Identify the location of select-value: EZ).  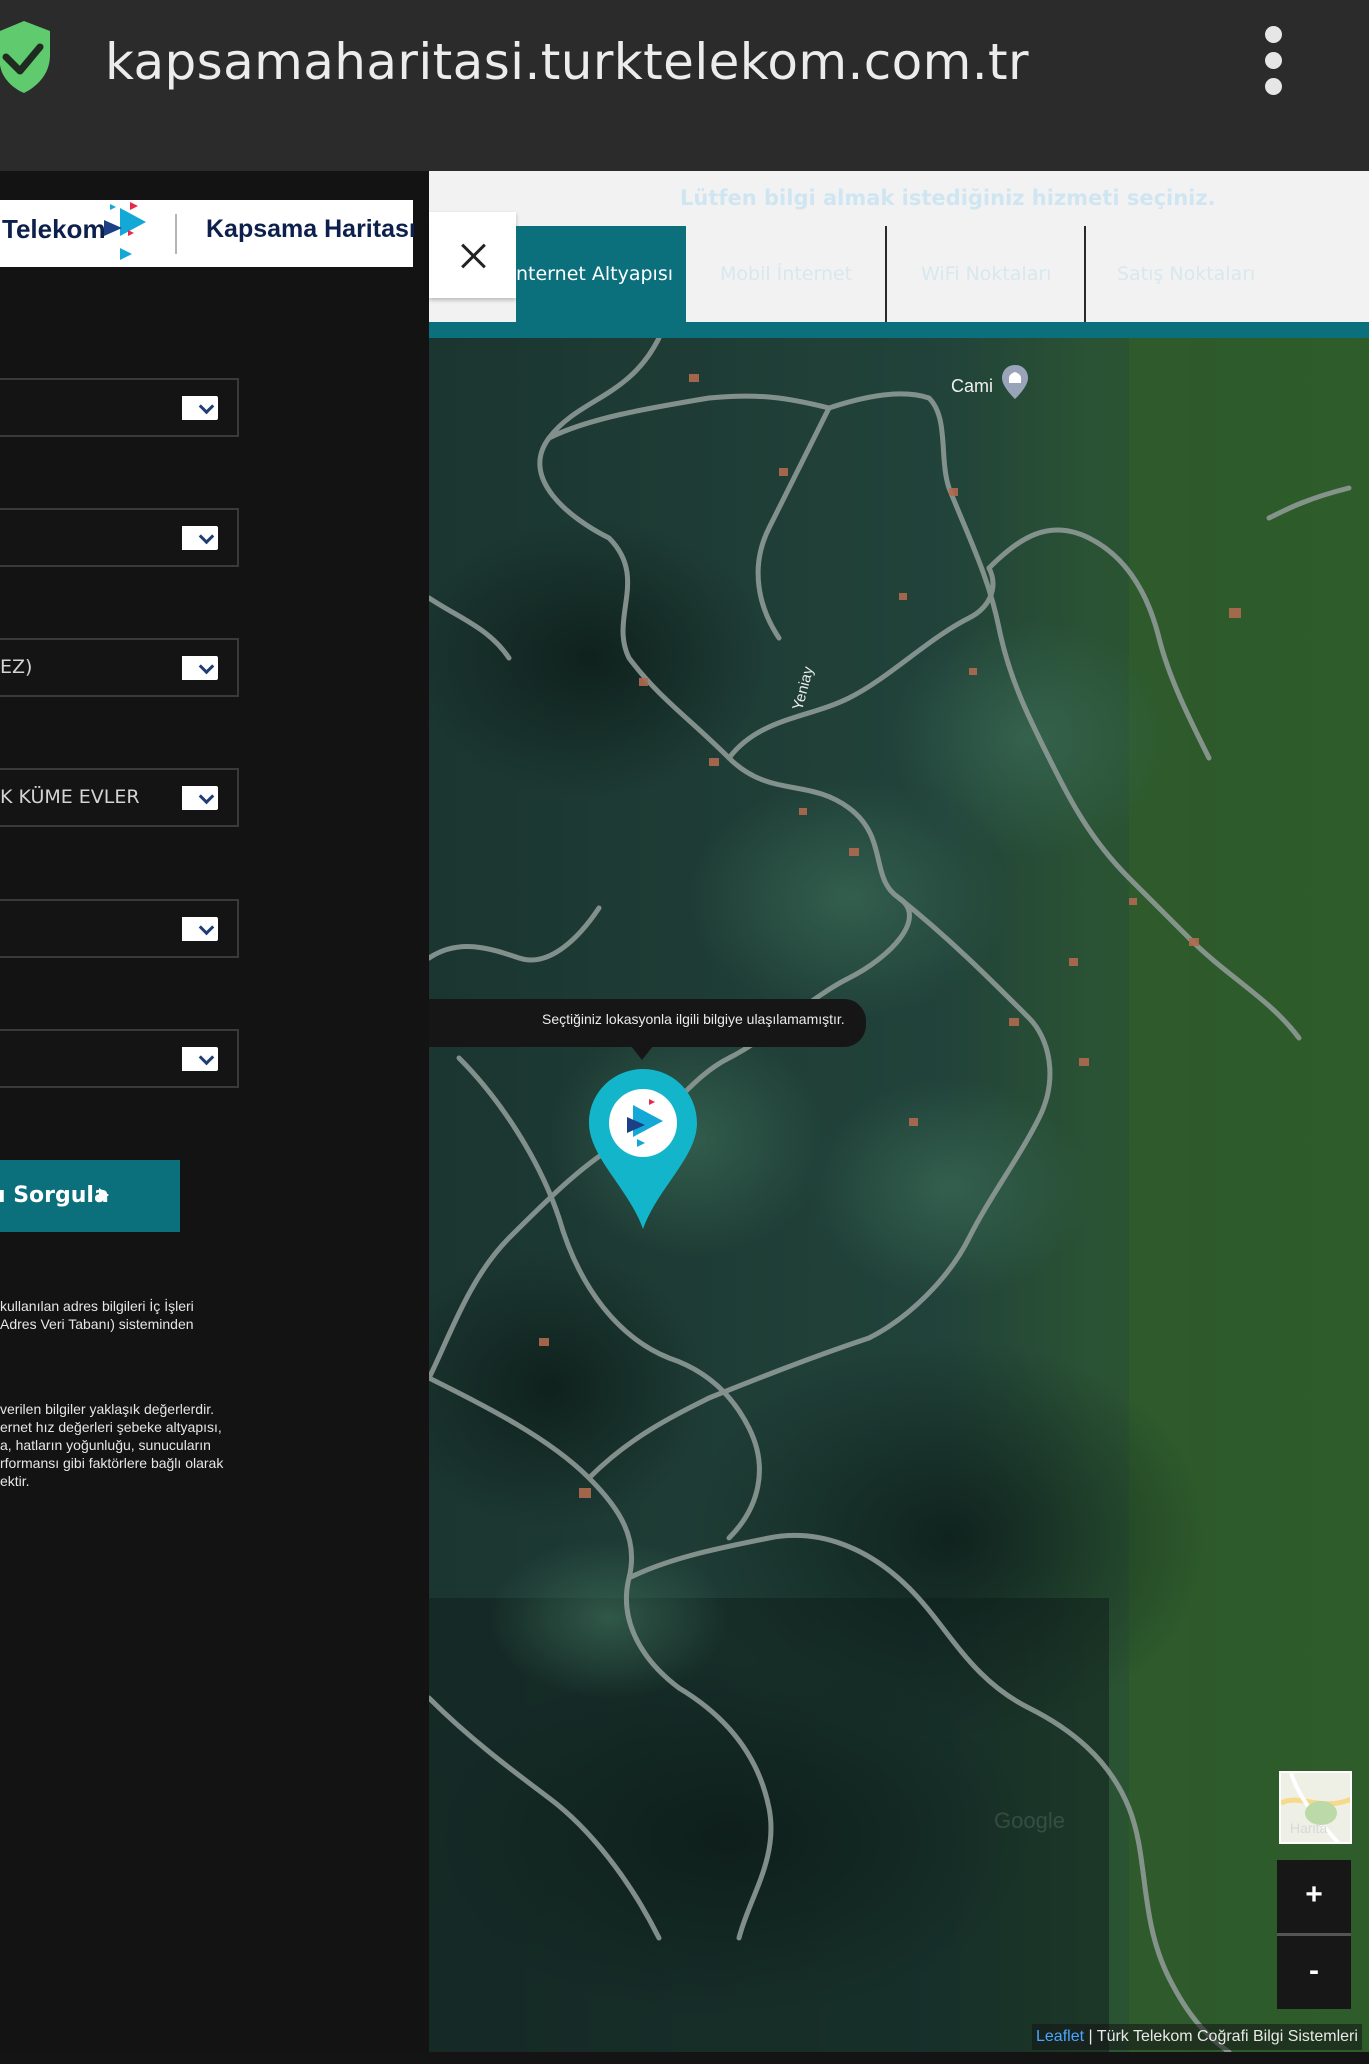
(16, 667).